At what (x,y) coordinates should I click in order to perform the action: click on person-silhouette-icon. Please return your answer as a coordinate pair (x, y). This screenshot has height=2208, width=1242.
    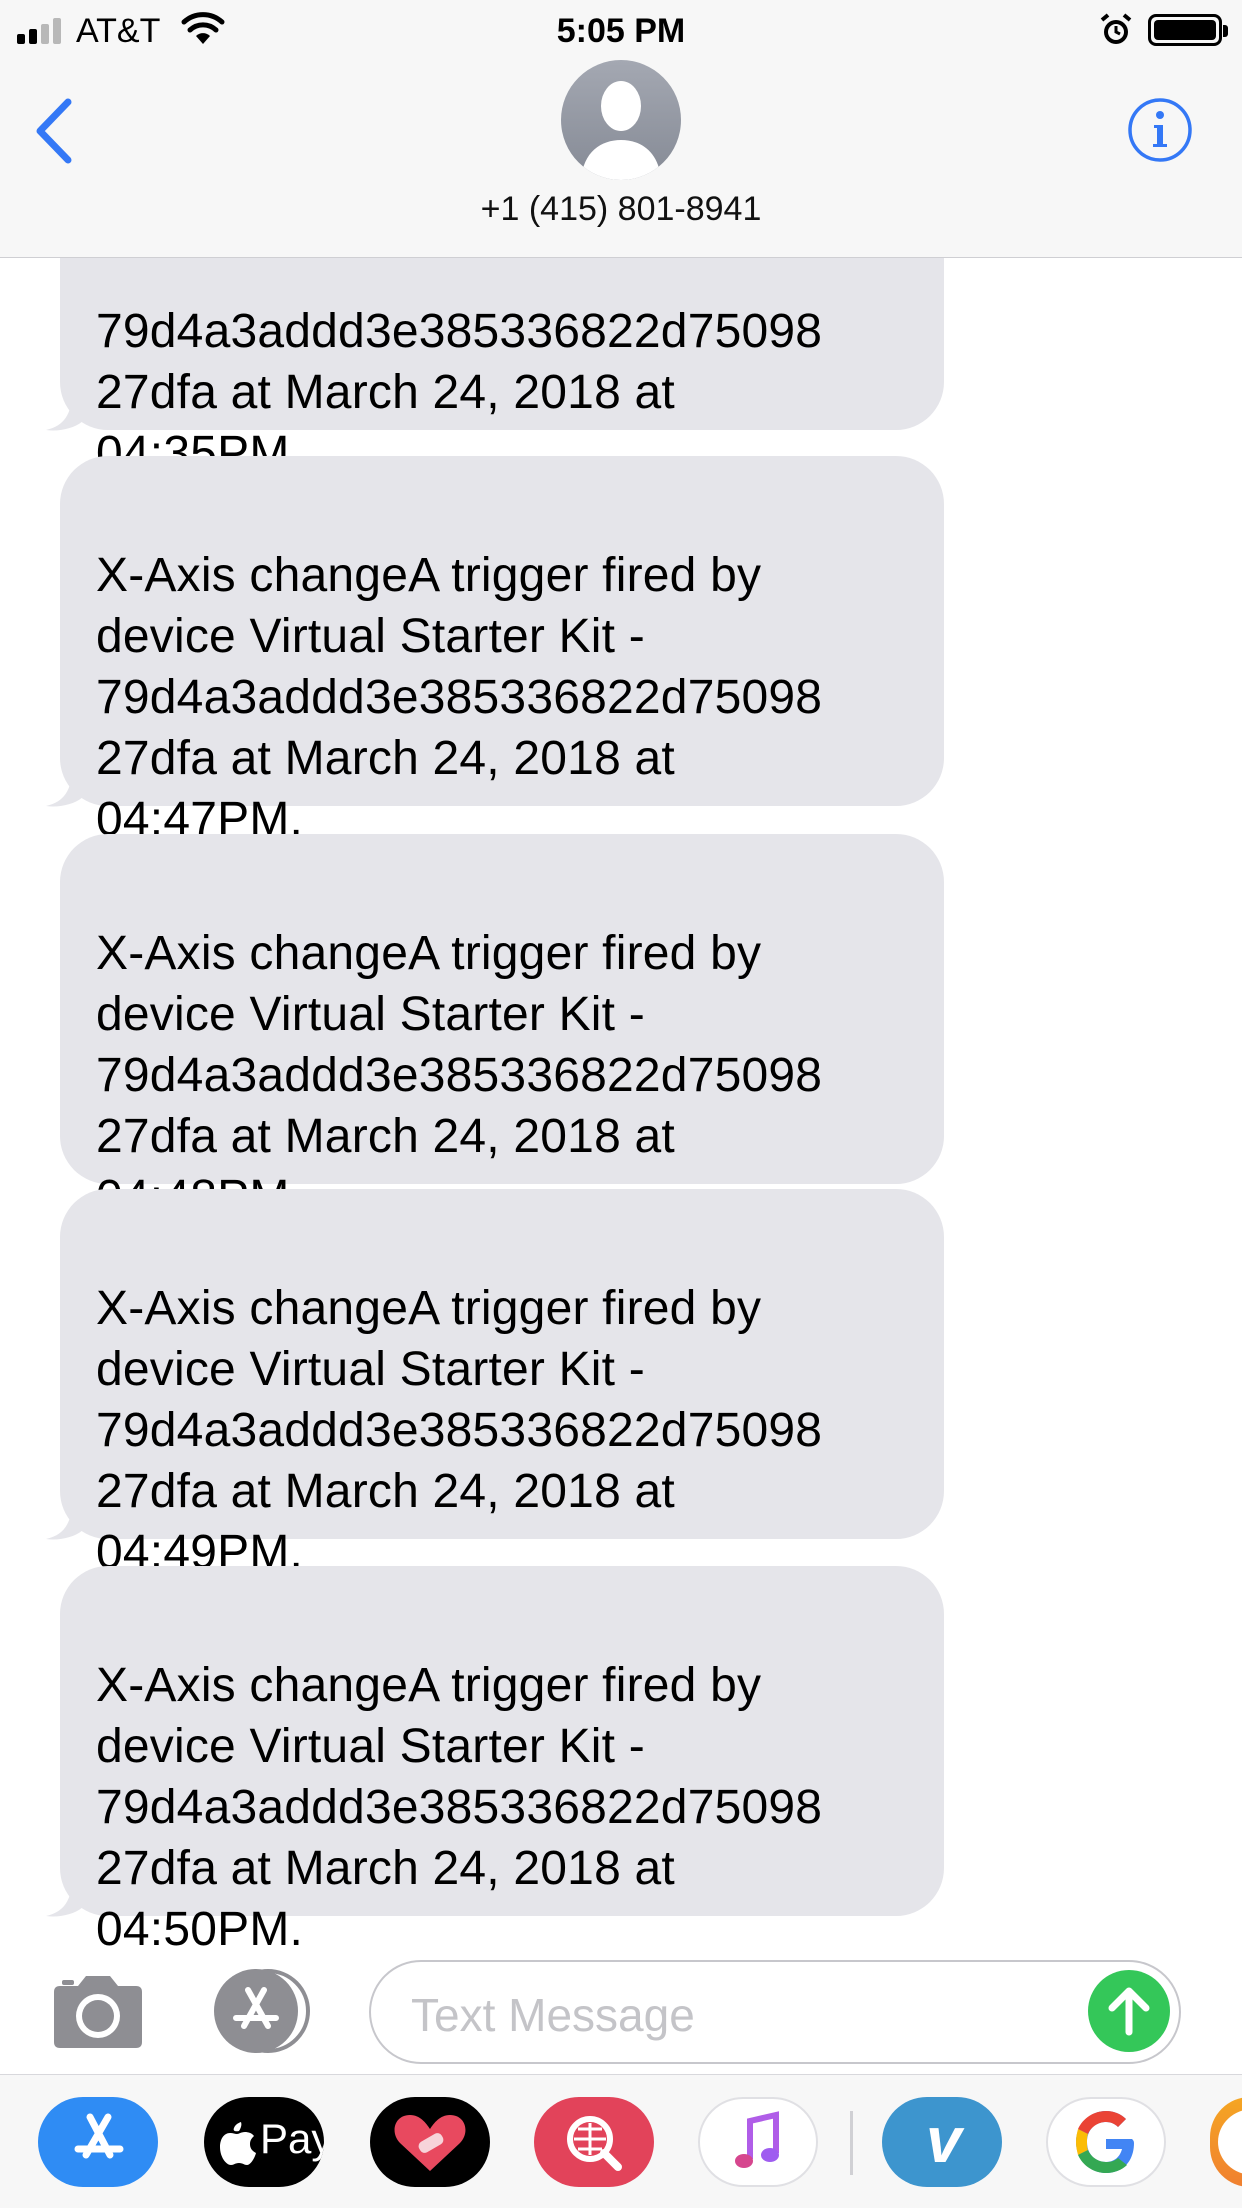
    Looking at the image, I should click on (621, 130).